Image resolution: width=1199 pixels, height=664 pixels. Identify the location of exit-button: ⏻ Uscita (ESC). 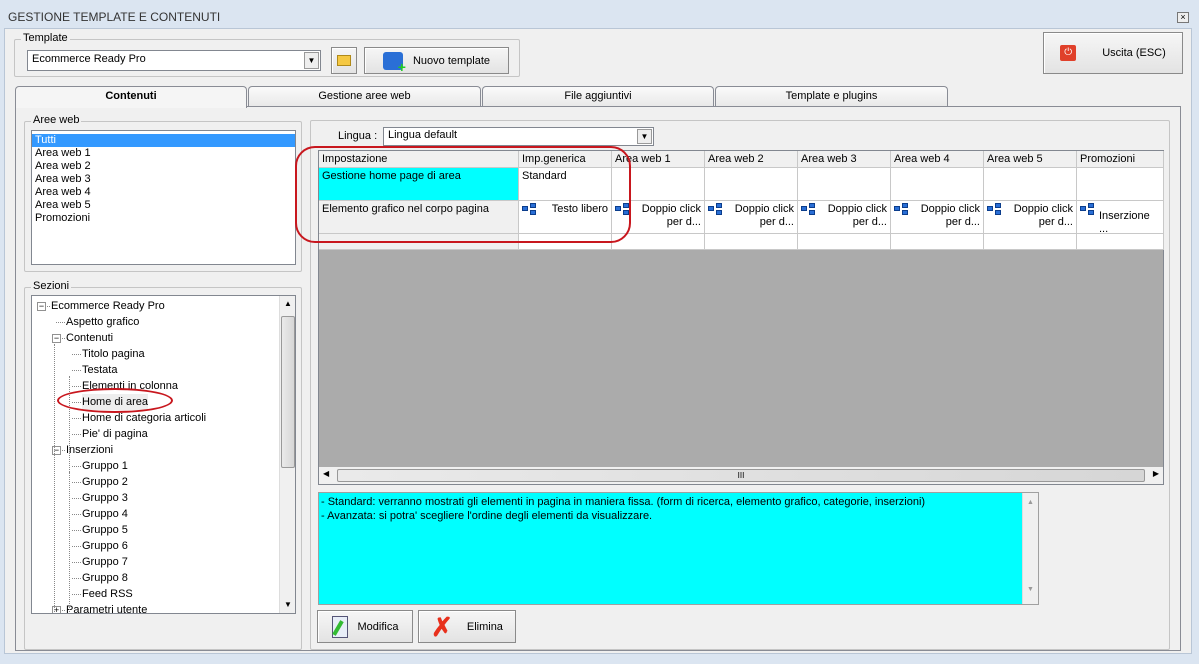
(1113, 53).